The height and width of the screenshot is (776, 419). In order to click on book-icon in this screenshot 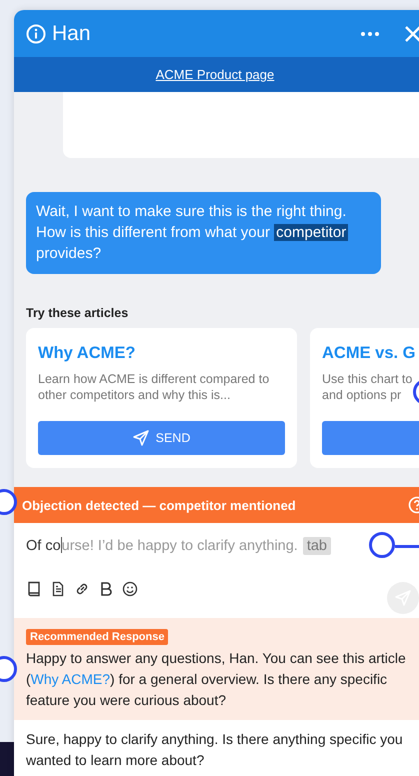, I will do `click(34, 589)`.